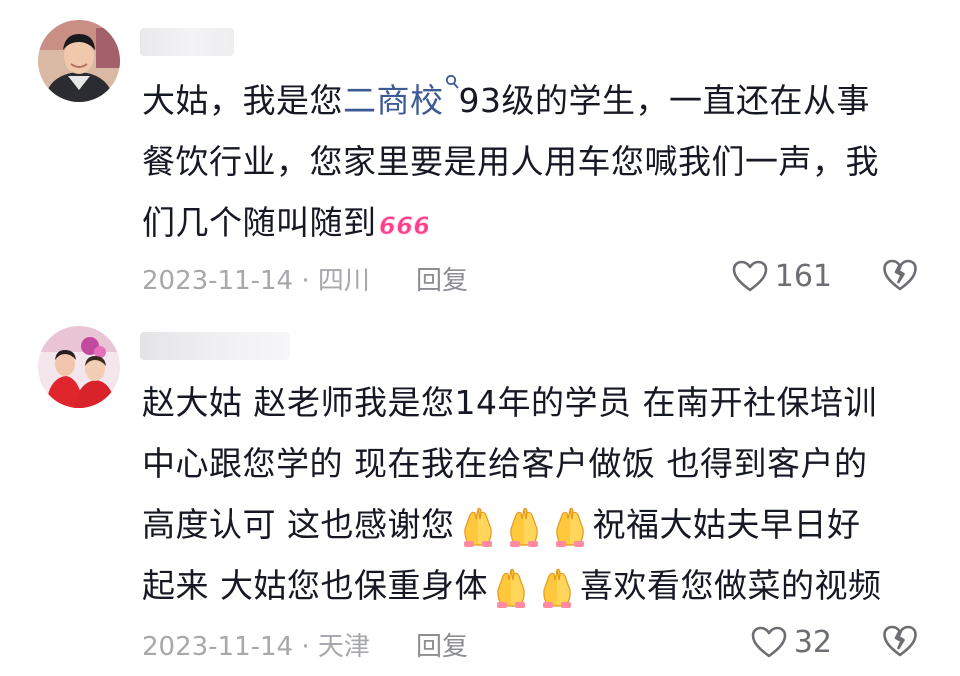  I want to click on emoji-666-icon: 666, so click(403, 225).